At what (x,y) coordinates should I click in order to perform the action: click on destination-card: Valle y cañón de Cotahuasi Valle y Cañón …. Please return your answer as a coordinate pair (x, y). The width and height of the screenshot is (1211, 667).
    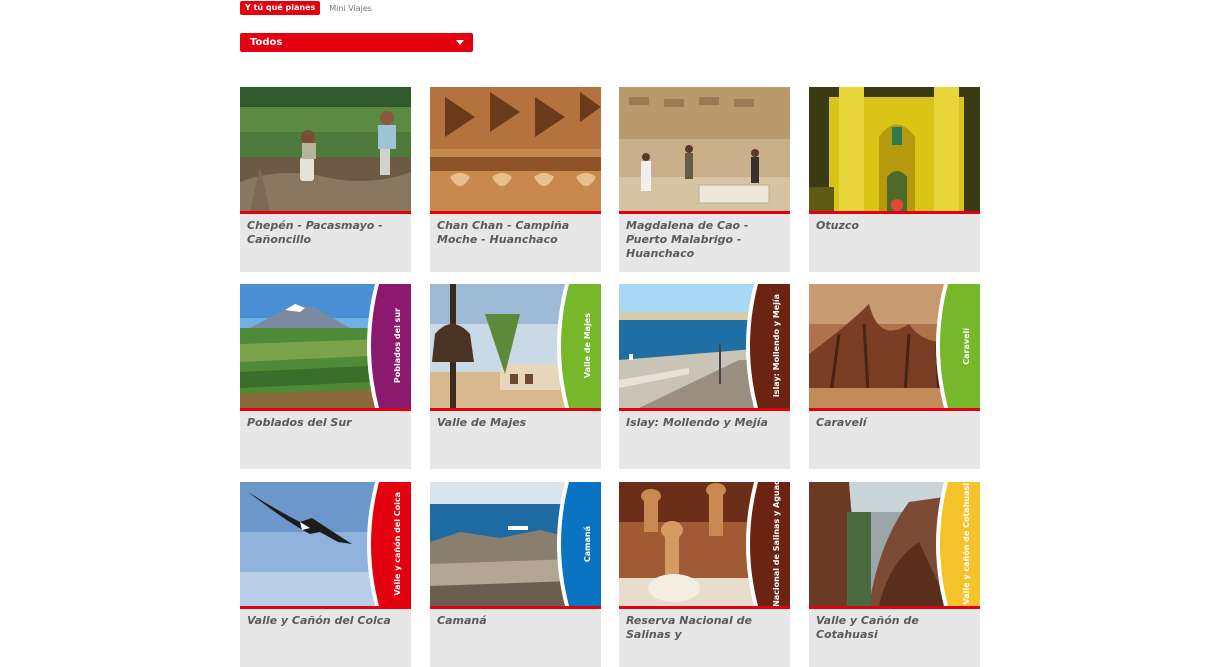
    Looking at the image, I should click on (894, 574).